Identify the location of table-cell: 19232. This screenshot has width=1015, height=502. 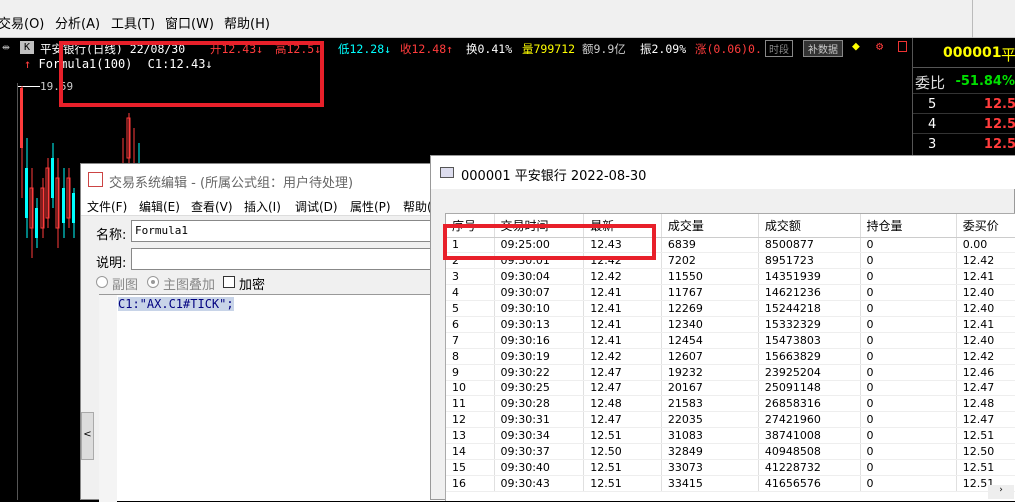
(710, 372).